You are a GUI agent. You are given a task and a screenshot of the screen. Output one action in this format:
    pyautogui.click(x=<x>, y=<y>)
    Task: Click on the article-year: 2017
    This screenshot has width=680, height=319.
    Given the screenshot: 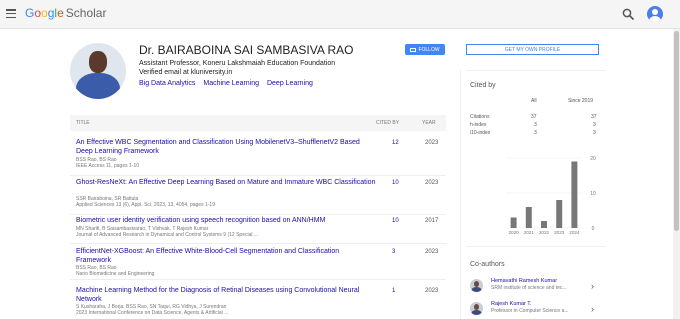 What is the action you would take?
    pyautogui.click(x=432, y=221)
    